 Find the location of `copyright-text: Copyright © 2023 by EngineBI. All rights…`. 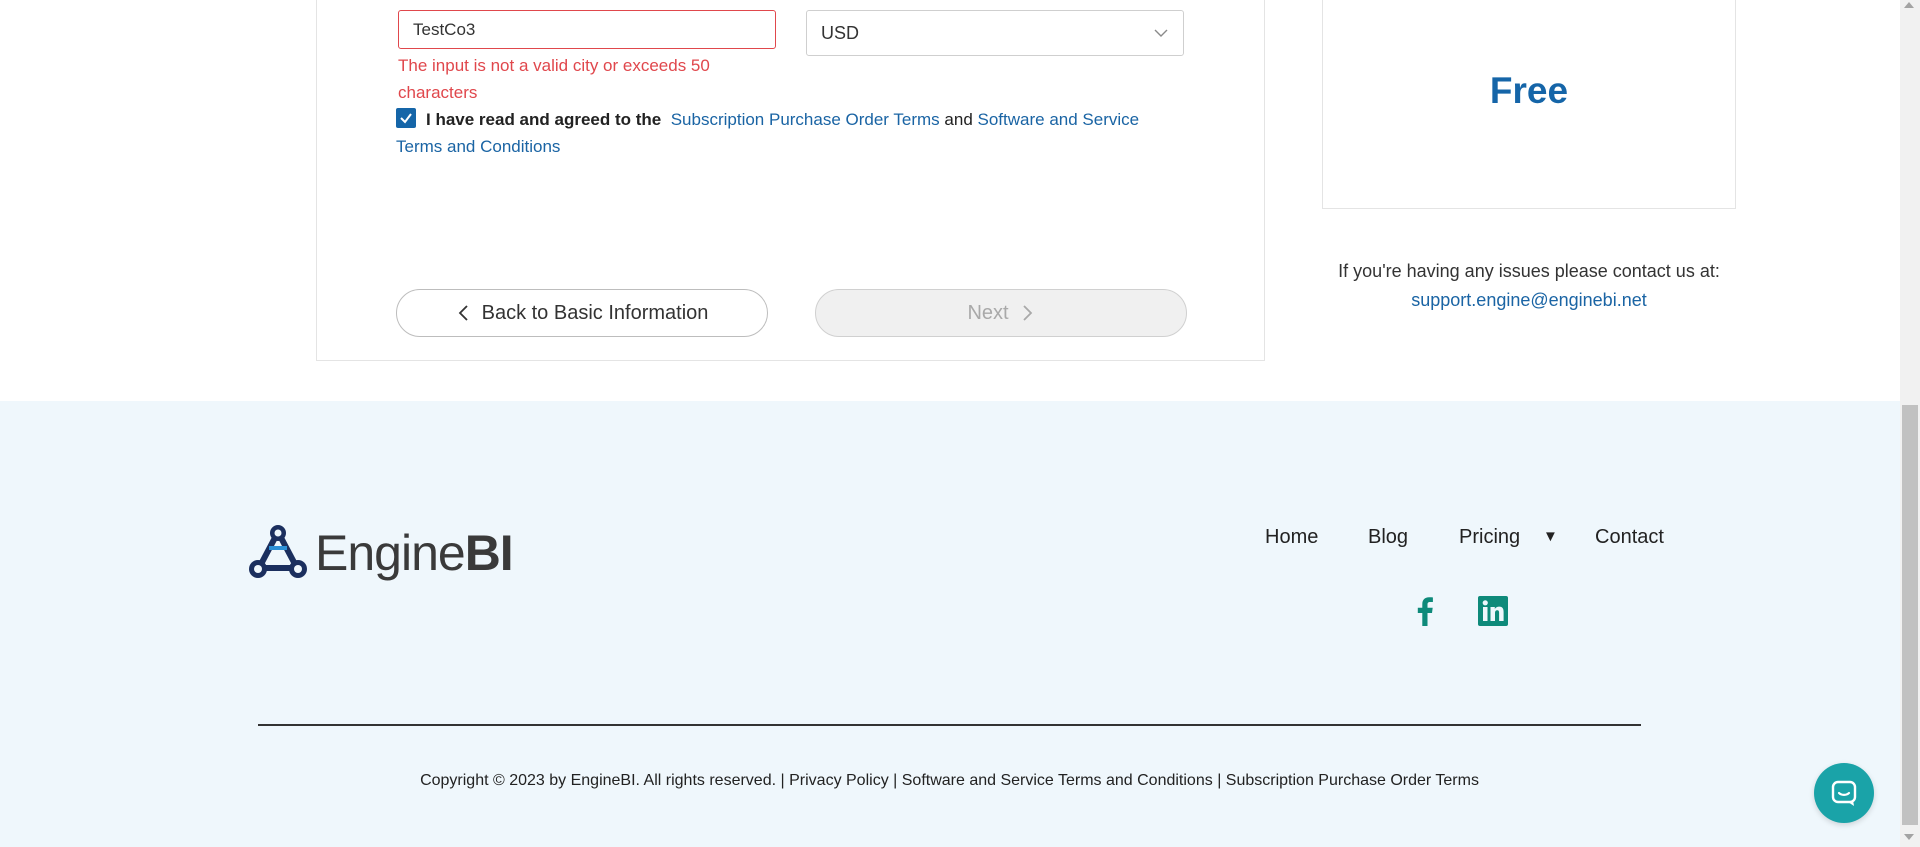

copyright-text: Copyright © 2023 by EngineBI. All rights… is located at coordinates (598, 780).